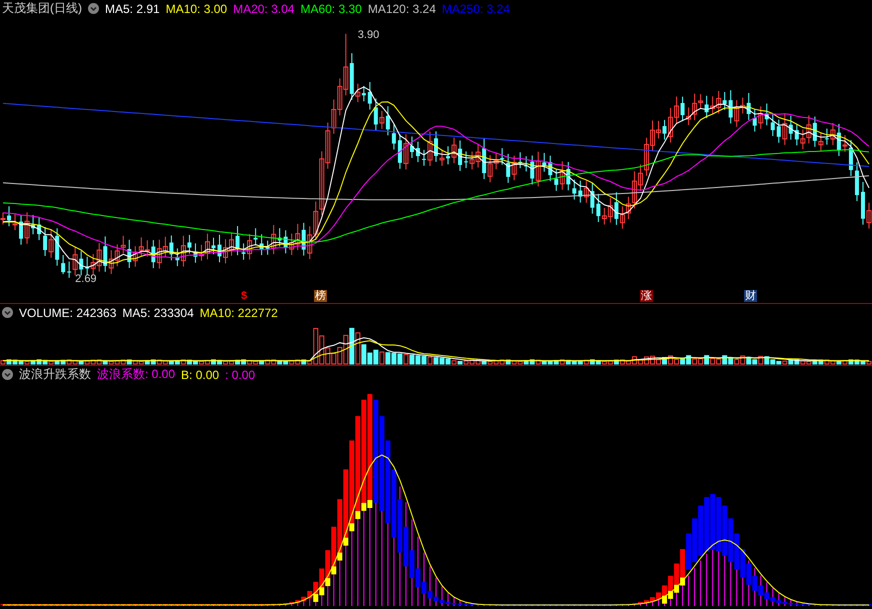 The image size is (872, 609). I want to click on indicator-value: MA5: 2.91, so click(132, 9).